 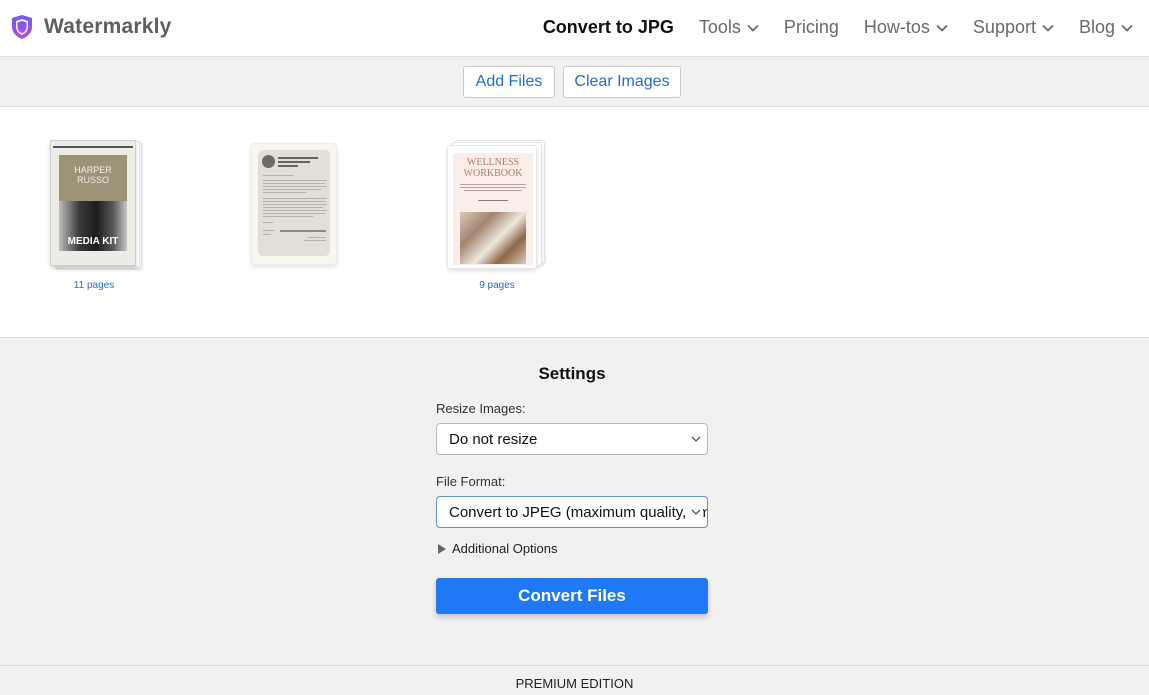 I want to click on cover-title-line: WELLNESS, so click(x=493, y=162).